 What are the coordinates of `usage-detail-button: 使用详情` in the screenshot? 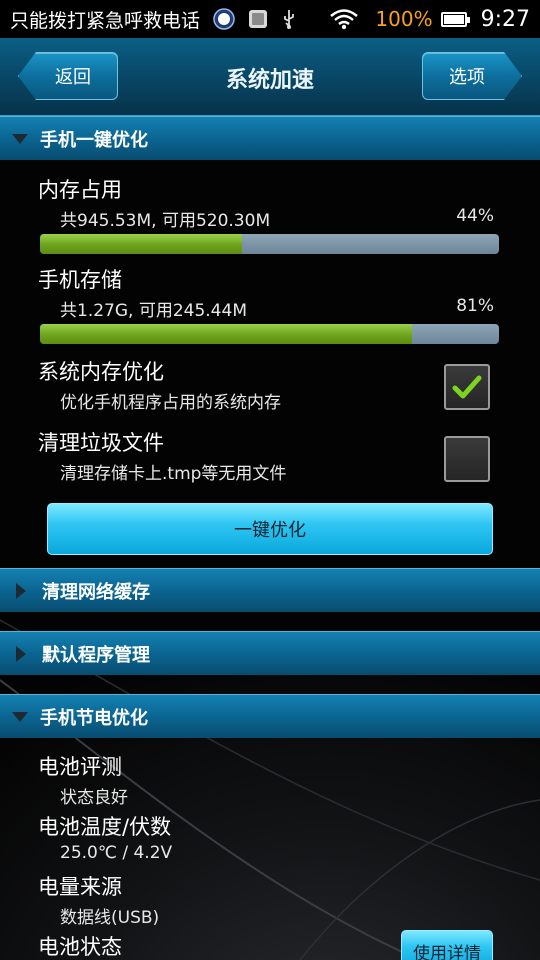 It's located at (447, 945).